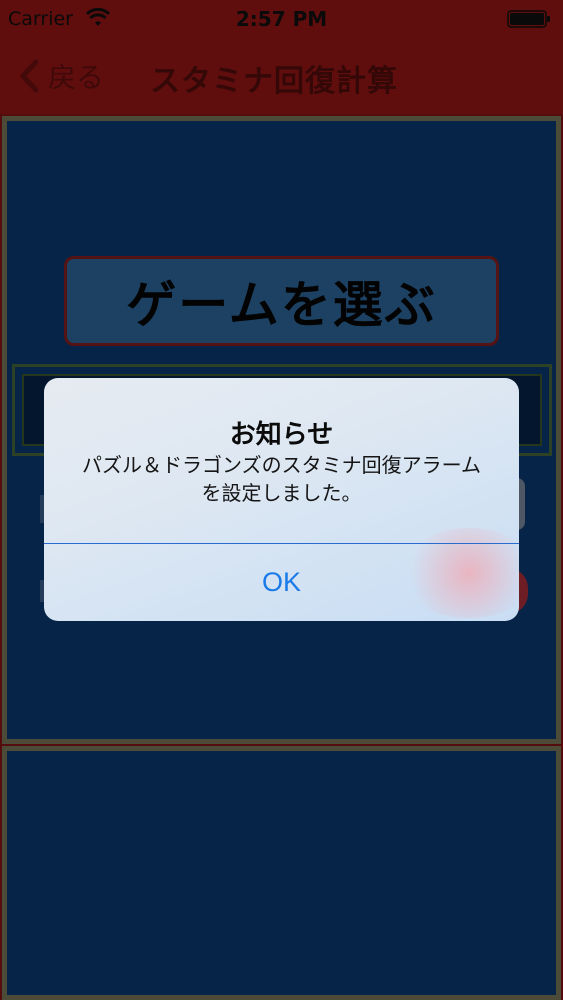 This screenshot has width=563, height=1000. I want to click on ok-button: OK, so click(281, 582).